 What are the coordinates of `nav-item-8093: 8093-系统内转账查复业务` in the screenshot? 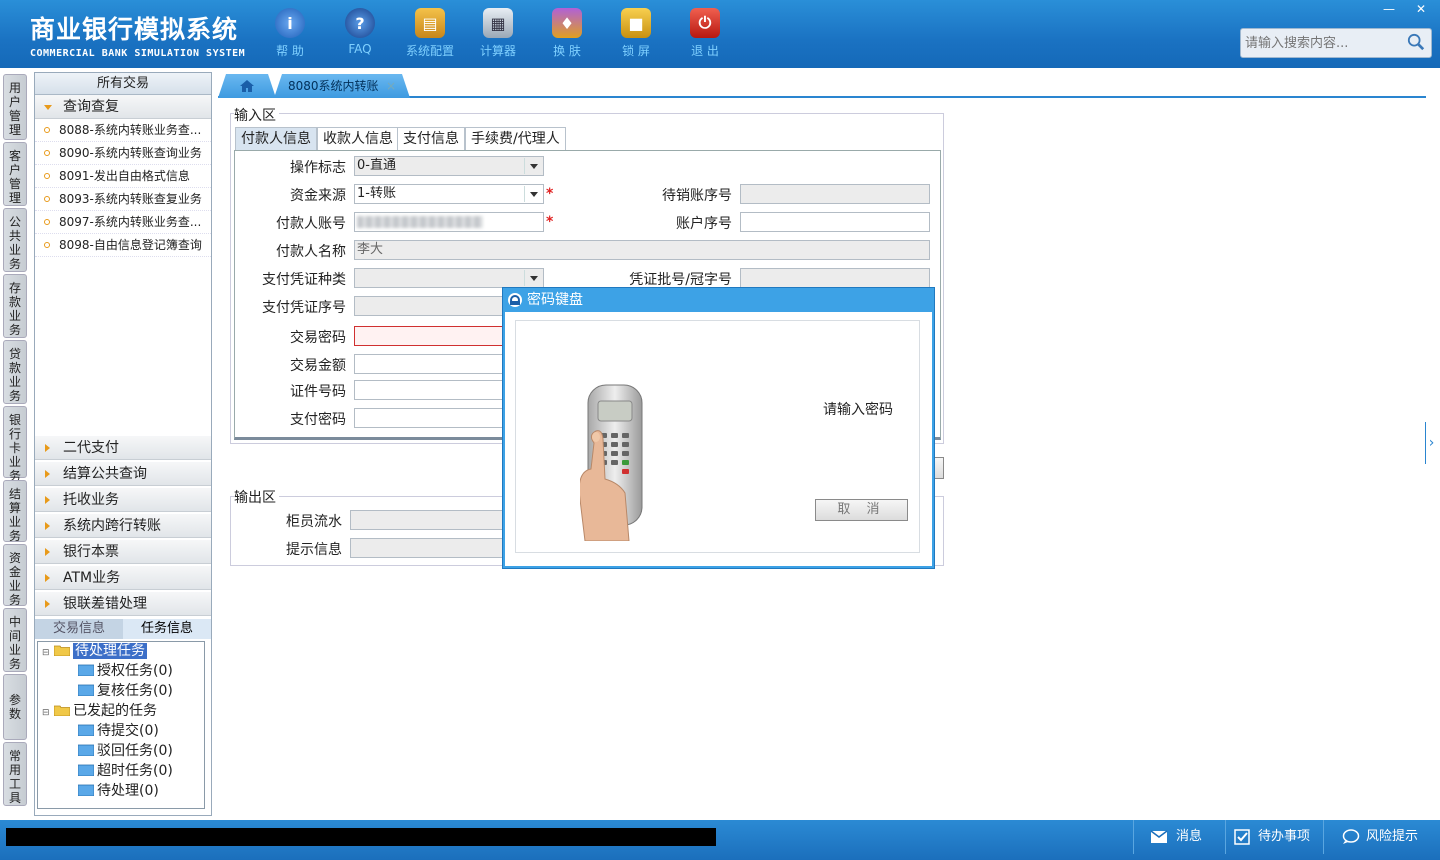 It's located at (123, 199).